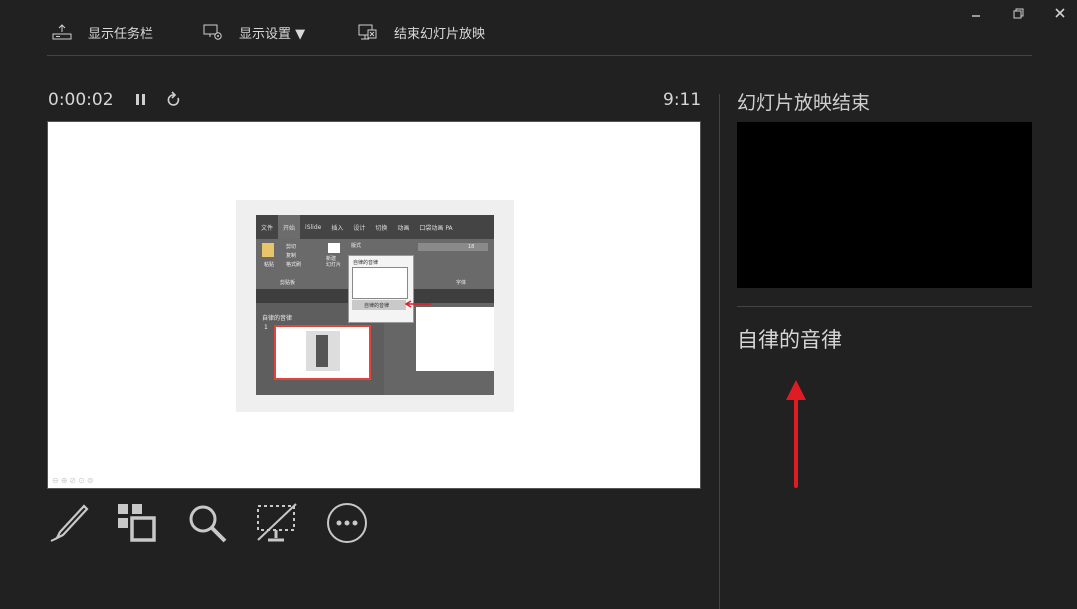  What do you see at coordinates (337, 228) in the screenshot?
I see `ribbon-tab: 插入` at bounding box center [337, 228].